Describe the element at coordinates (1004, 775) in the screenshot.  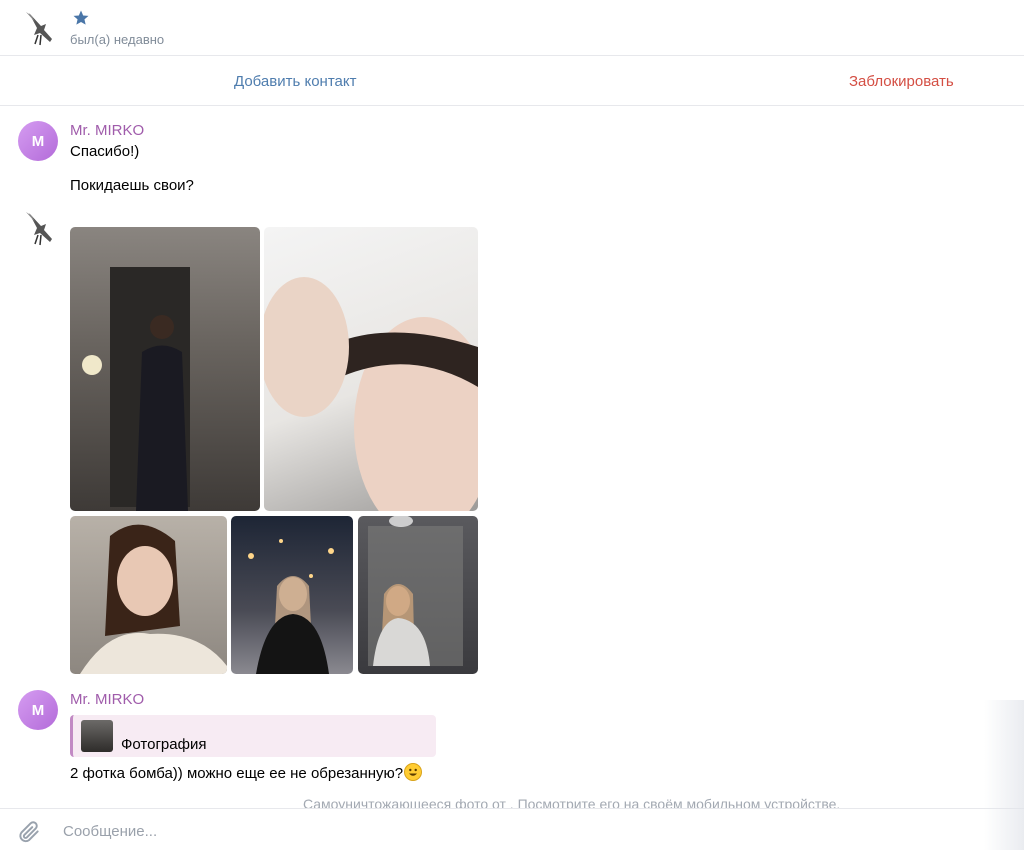
I see `panel-edge` at that location.